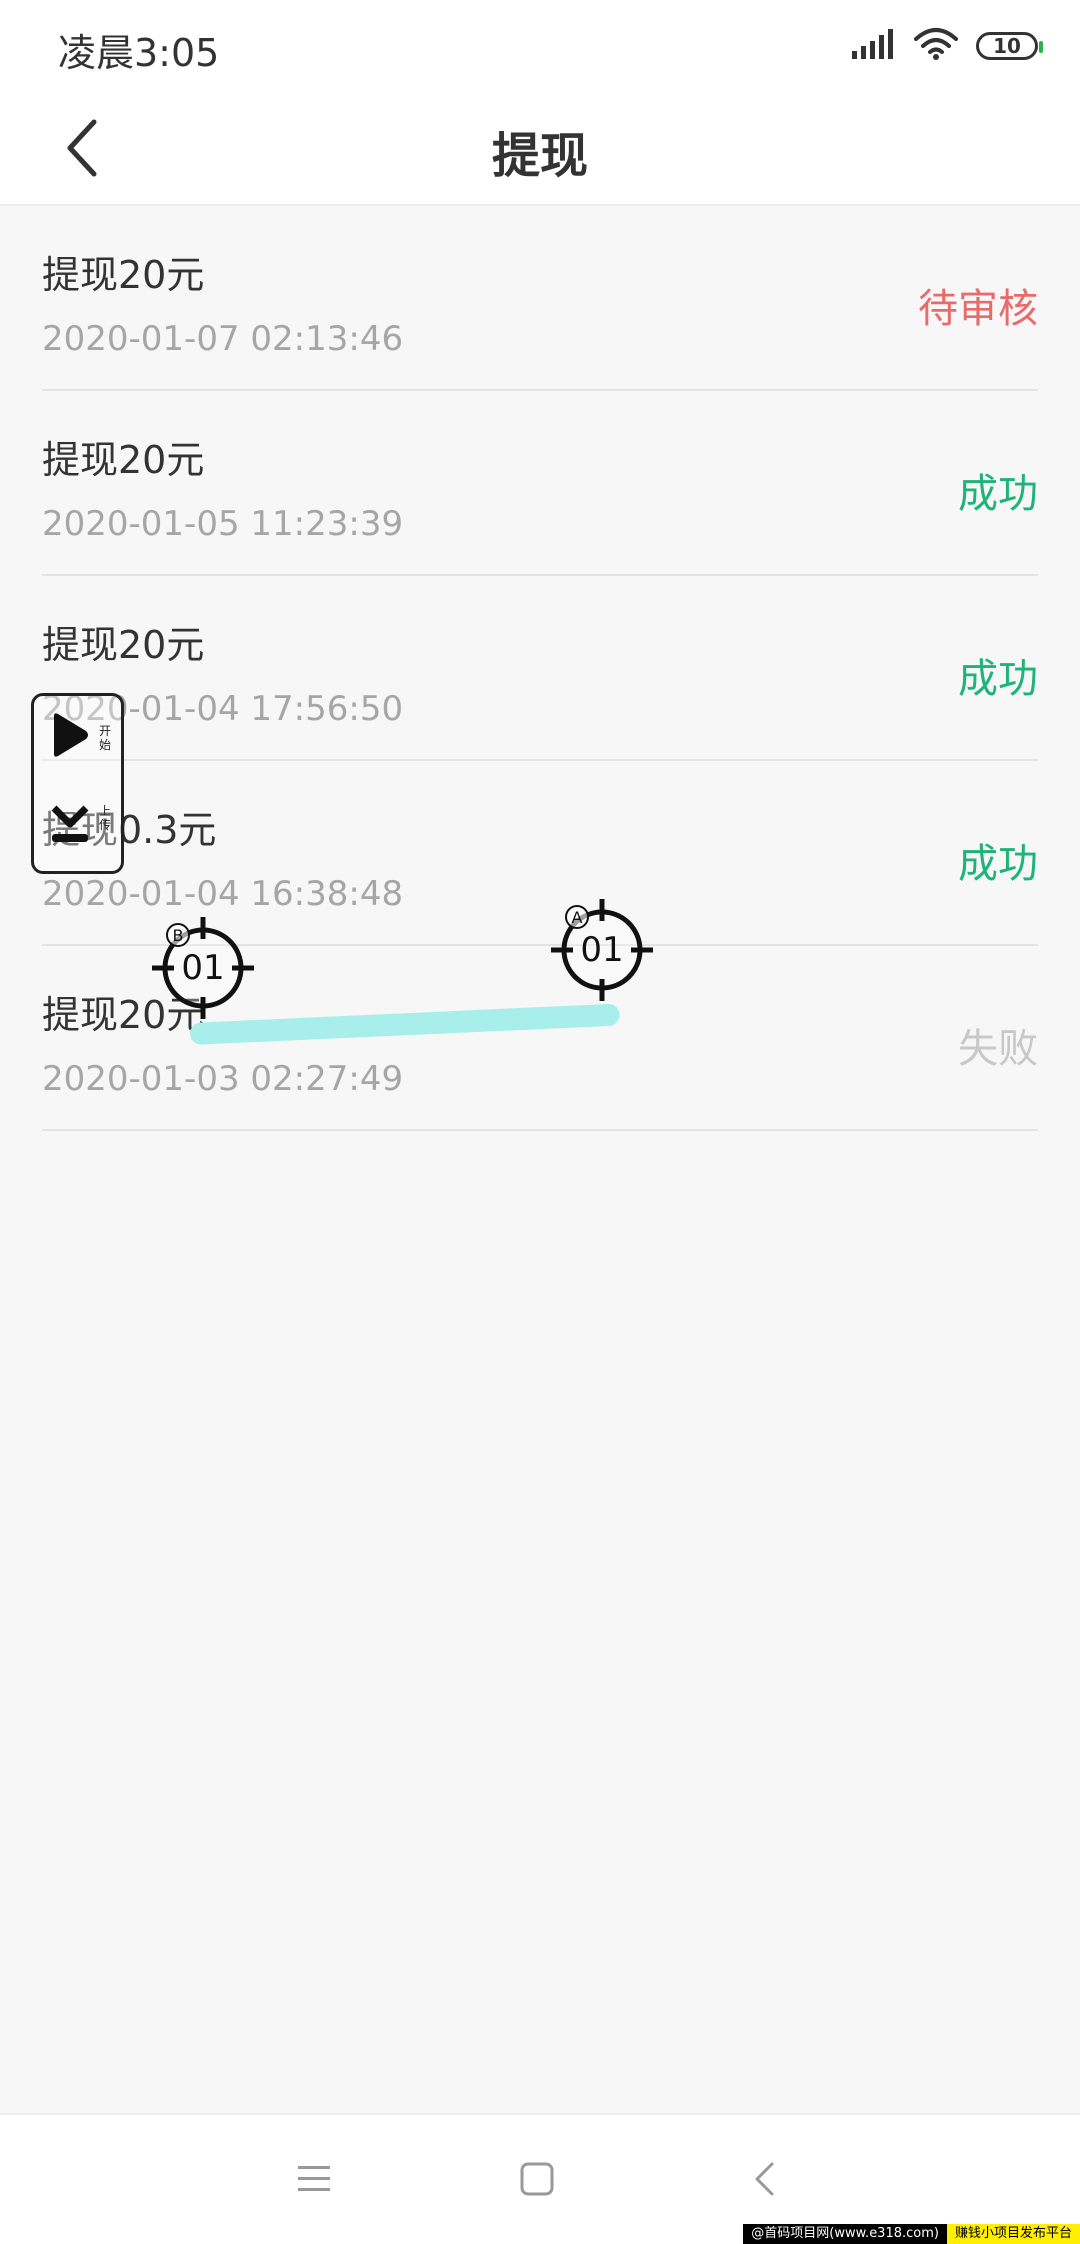 This screenshot has width=1080, height=2244. I want to click on upload-button: 上传, so click(83, 830).